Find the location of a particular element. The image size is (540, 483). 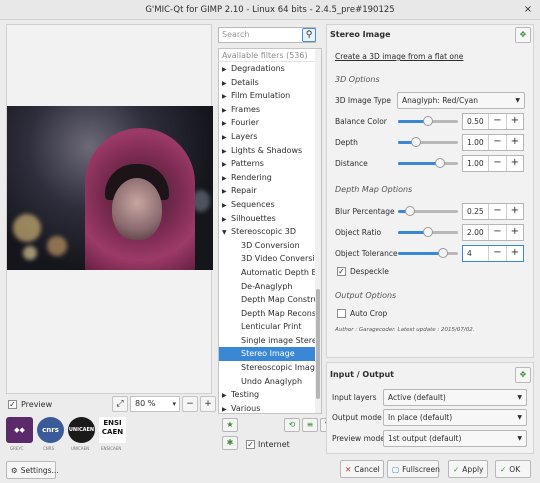

input-layers-select: Active (default) ▼ is located at coordinates (455, 397).